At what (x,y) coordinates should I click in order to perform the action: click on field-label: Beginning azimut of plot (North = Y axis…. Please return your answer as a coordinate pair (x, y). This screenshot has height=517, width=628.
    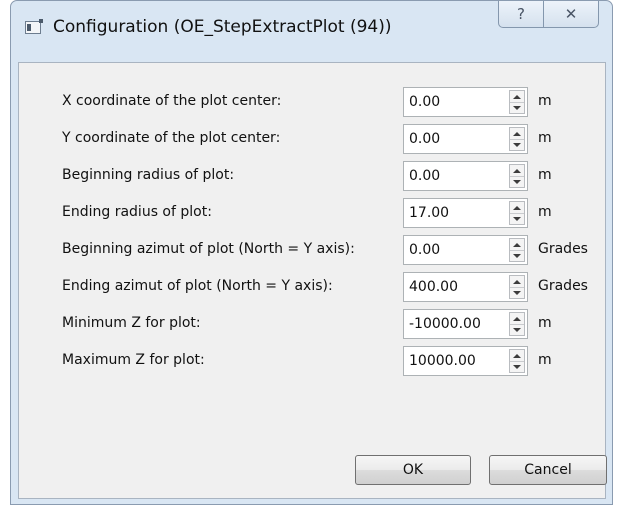
    Looking at the image, I should click on (208, 249).